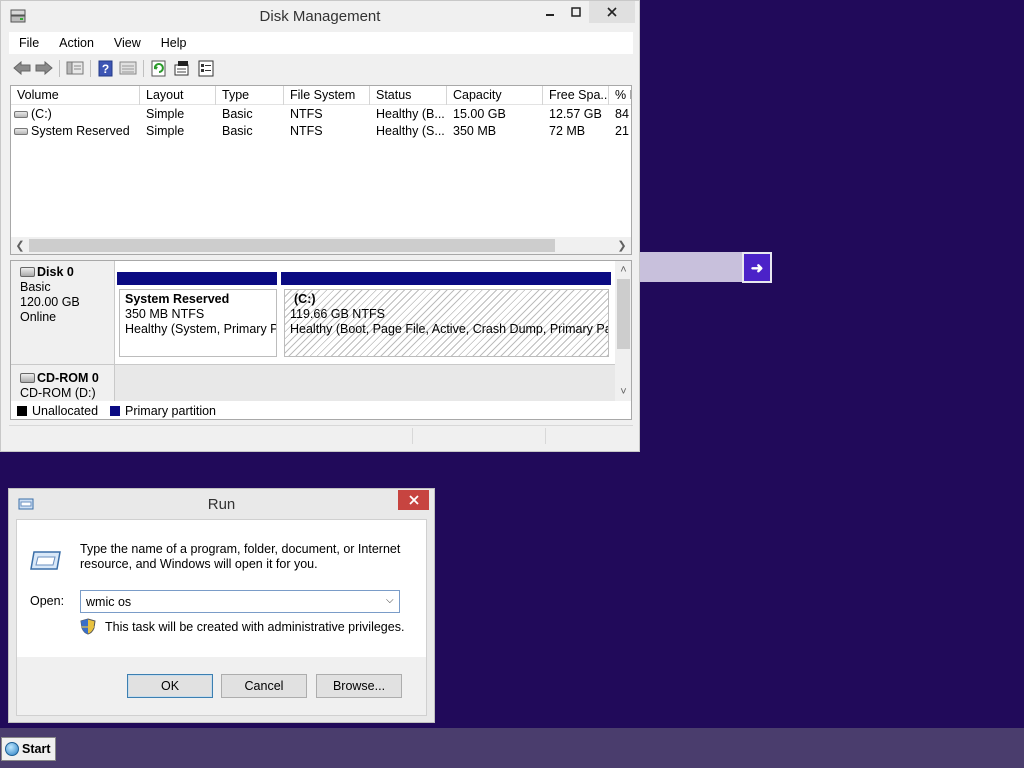  What do you see at coordinates (321, 43) in the screenshot?
I see `menu-bar: File Action View Help` at bounding box center [321, 43].